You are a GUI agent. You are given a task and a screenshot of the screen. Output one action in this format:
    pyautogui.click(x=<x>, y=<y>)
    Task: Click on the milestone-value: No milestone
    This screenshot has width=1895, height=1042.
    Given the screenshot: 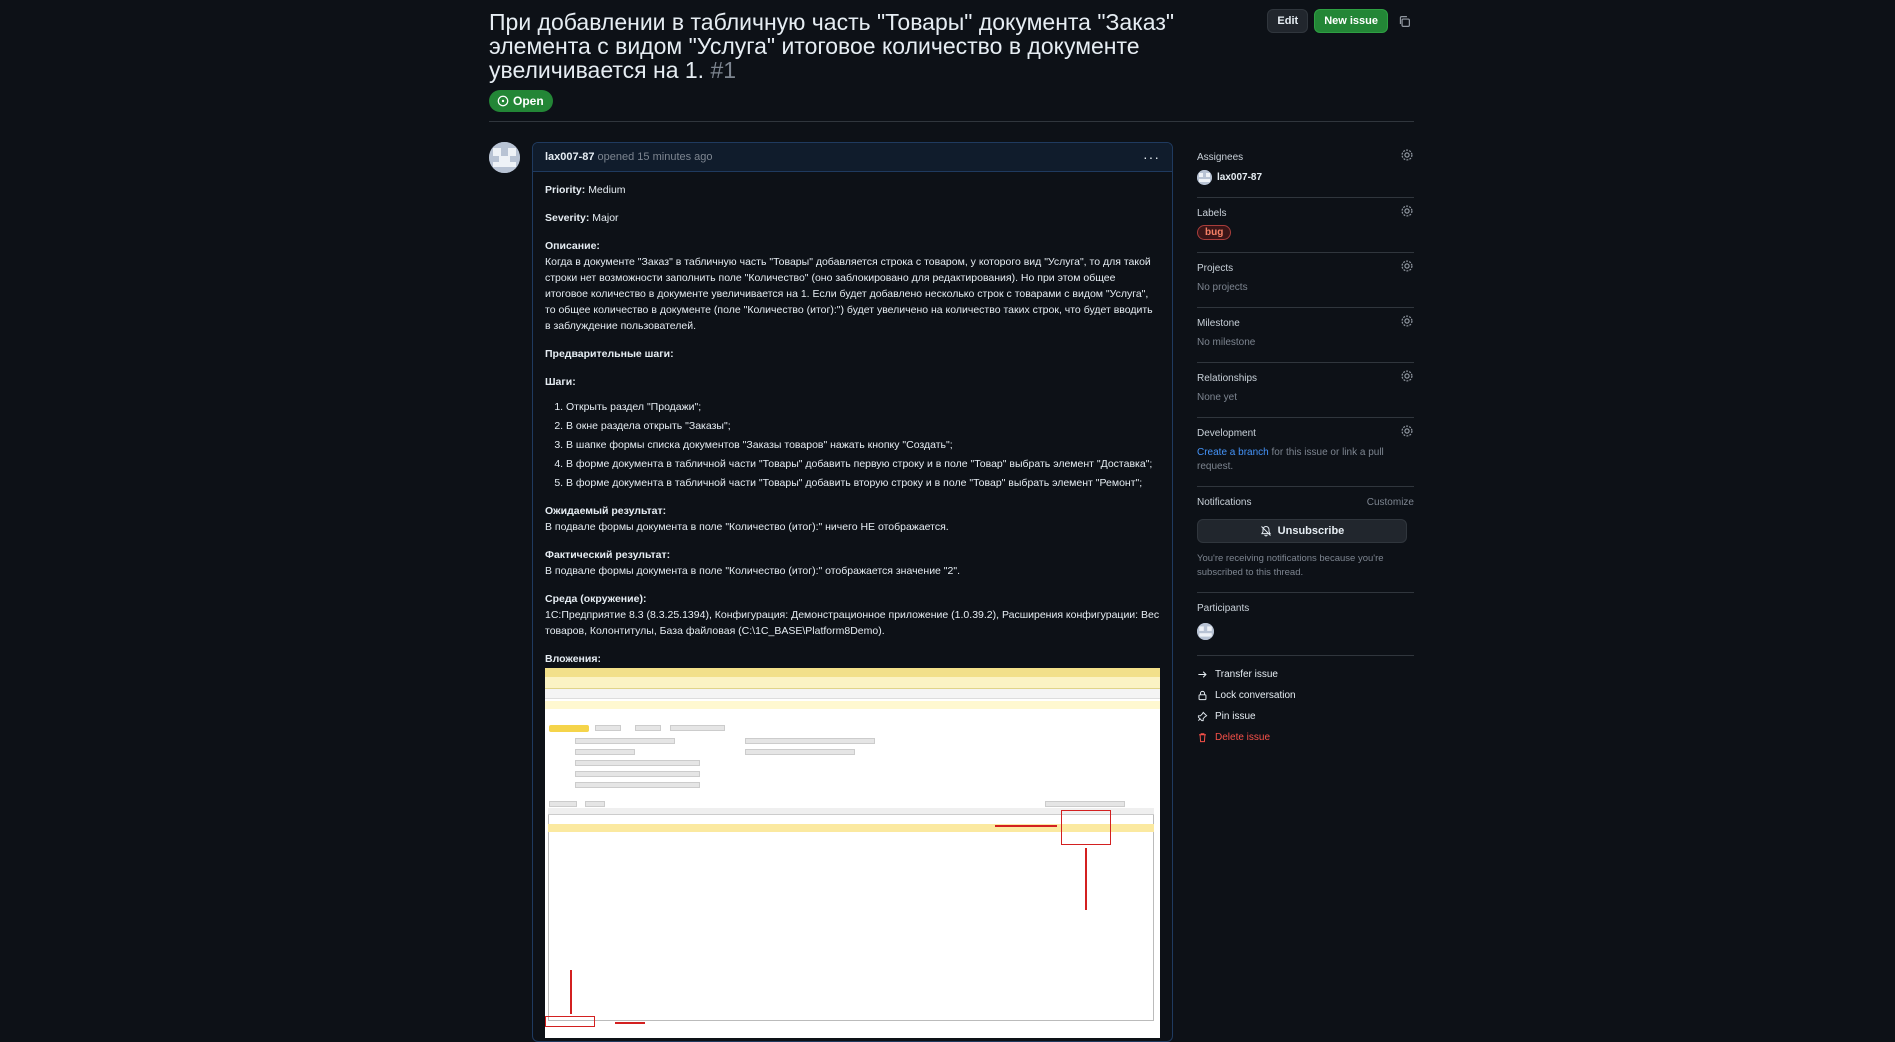 What is the action you would take?
    pyautogui.click(x=1226, y=342)
    